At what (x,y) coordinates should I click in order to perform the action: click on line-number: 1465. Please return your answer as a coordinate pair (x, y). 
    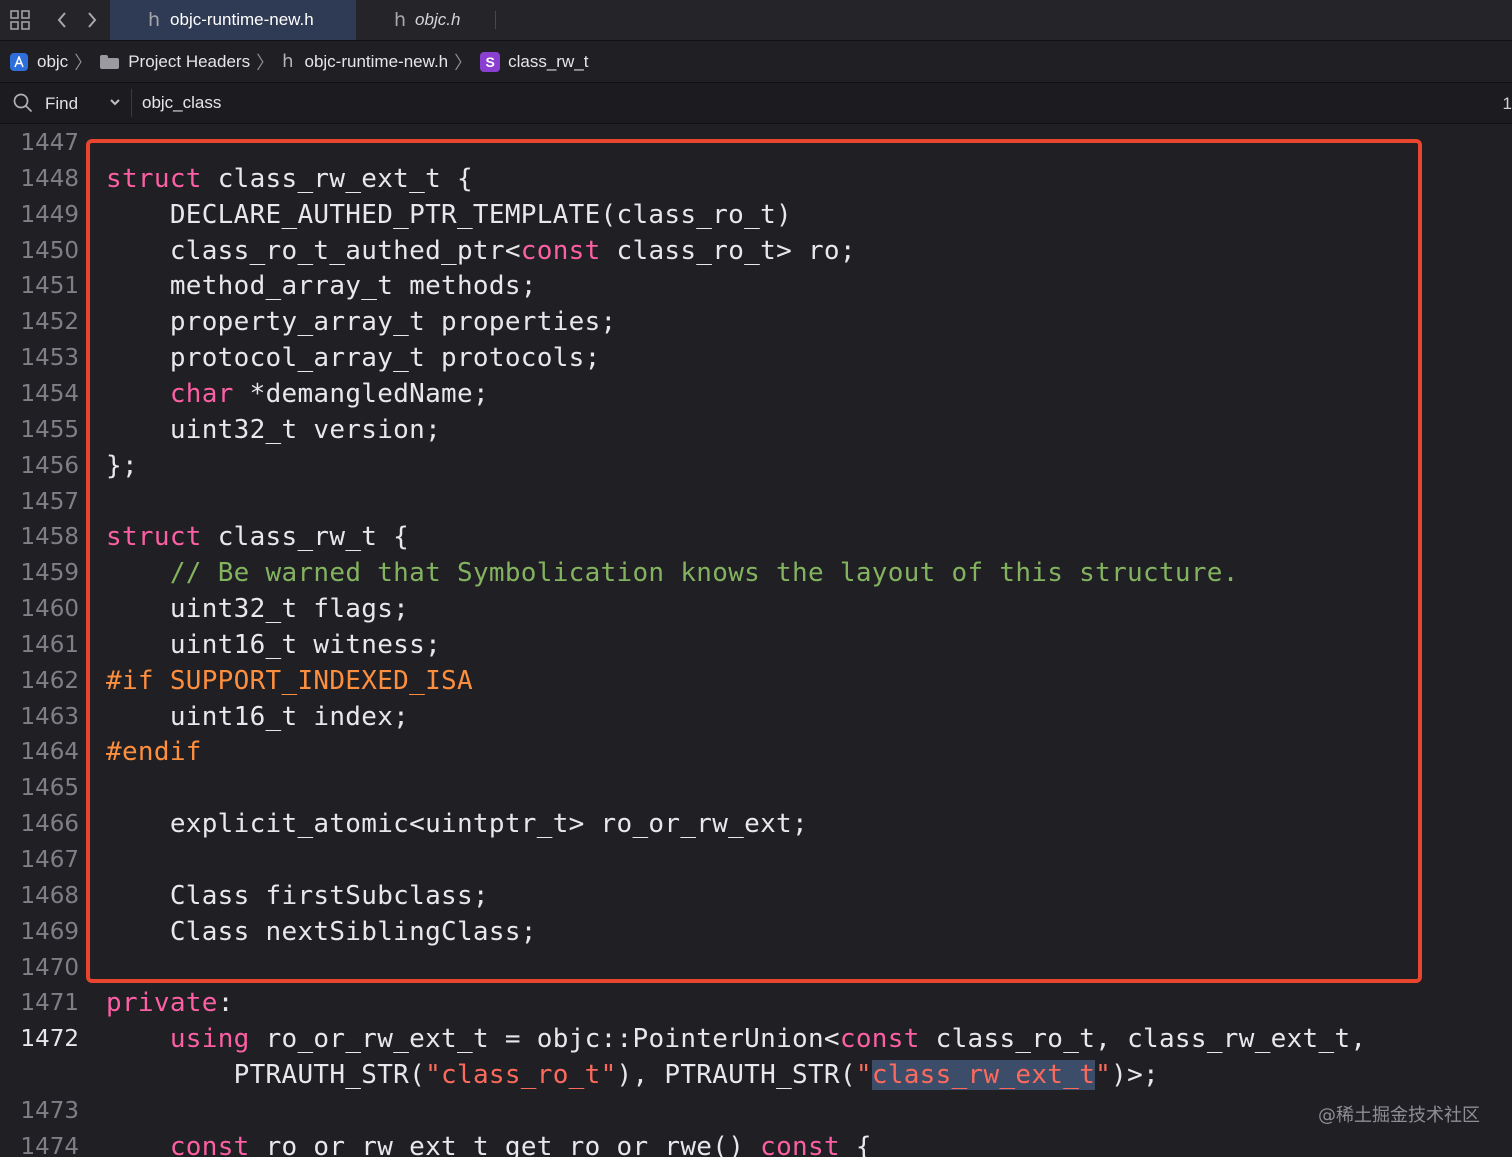
    Looking at the image, I should click on (49, 788).